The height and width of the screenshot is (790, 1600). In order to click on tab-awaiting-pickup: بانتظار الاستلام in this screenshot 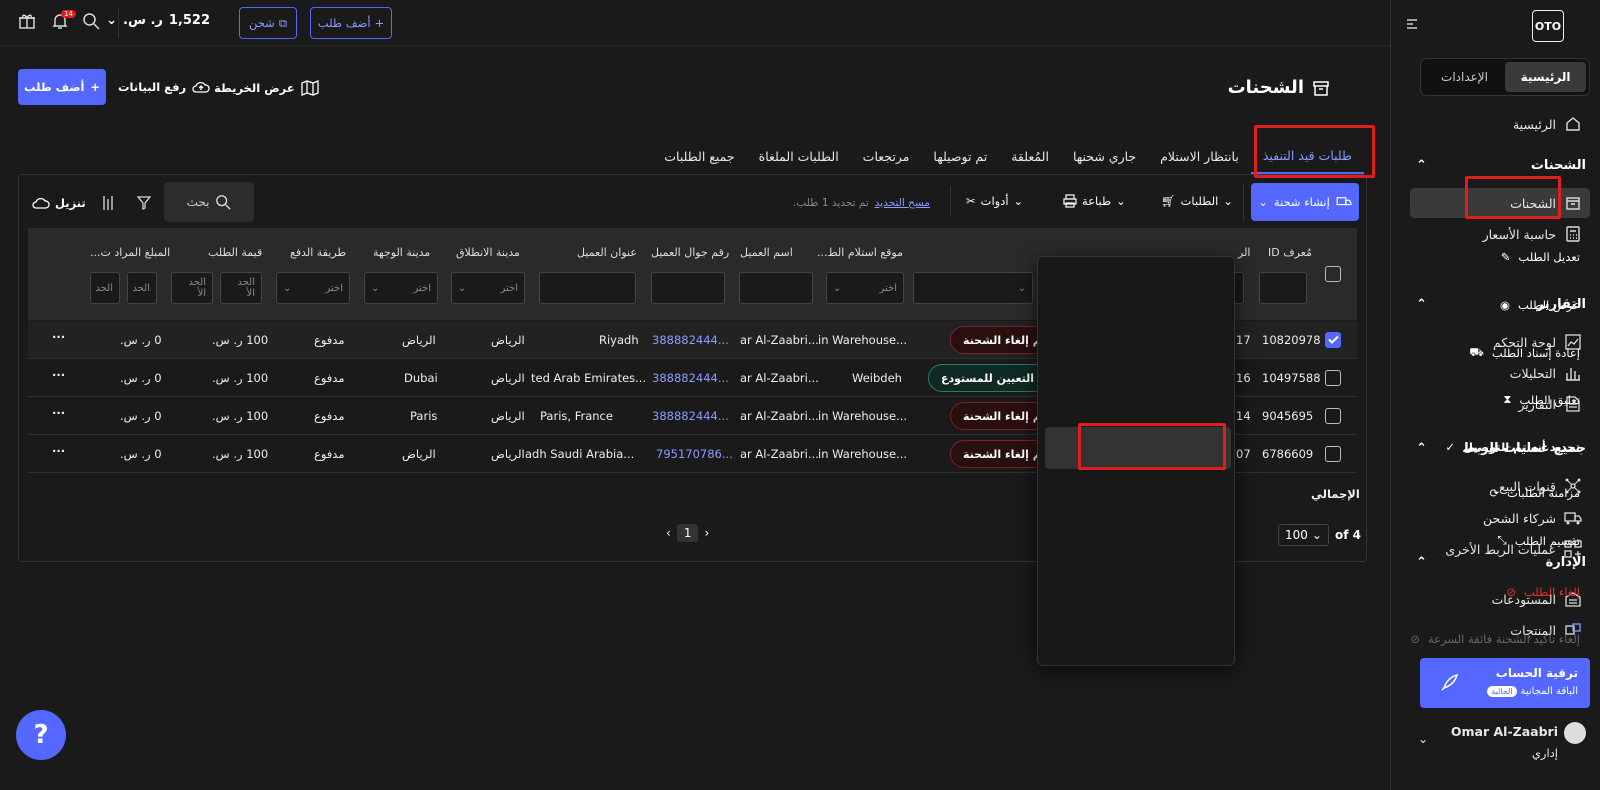, I will do `click(1199, 156)`.